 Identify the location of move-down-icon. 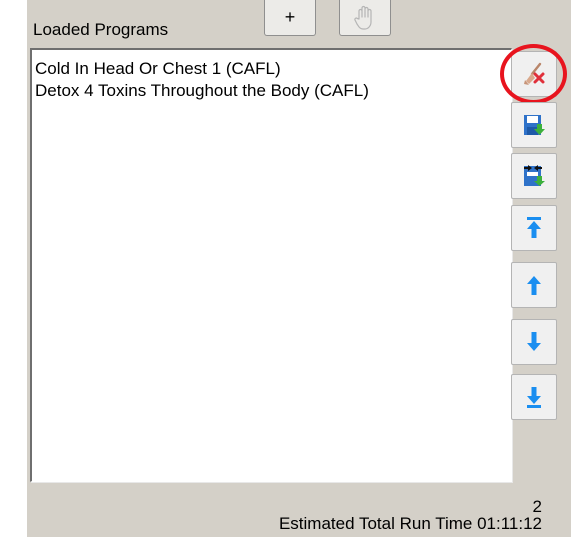
(534, 341).